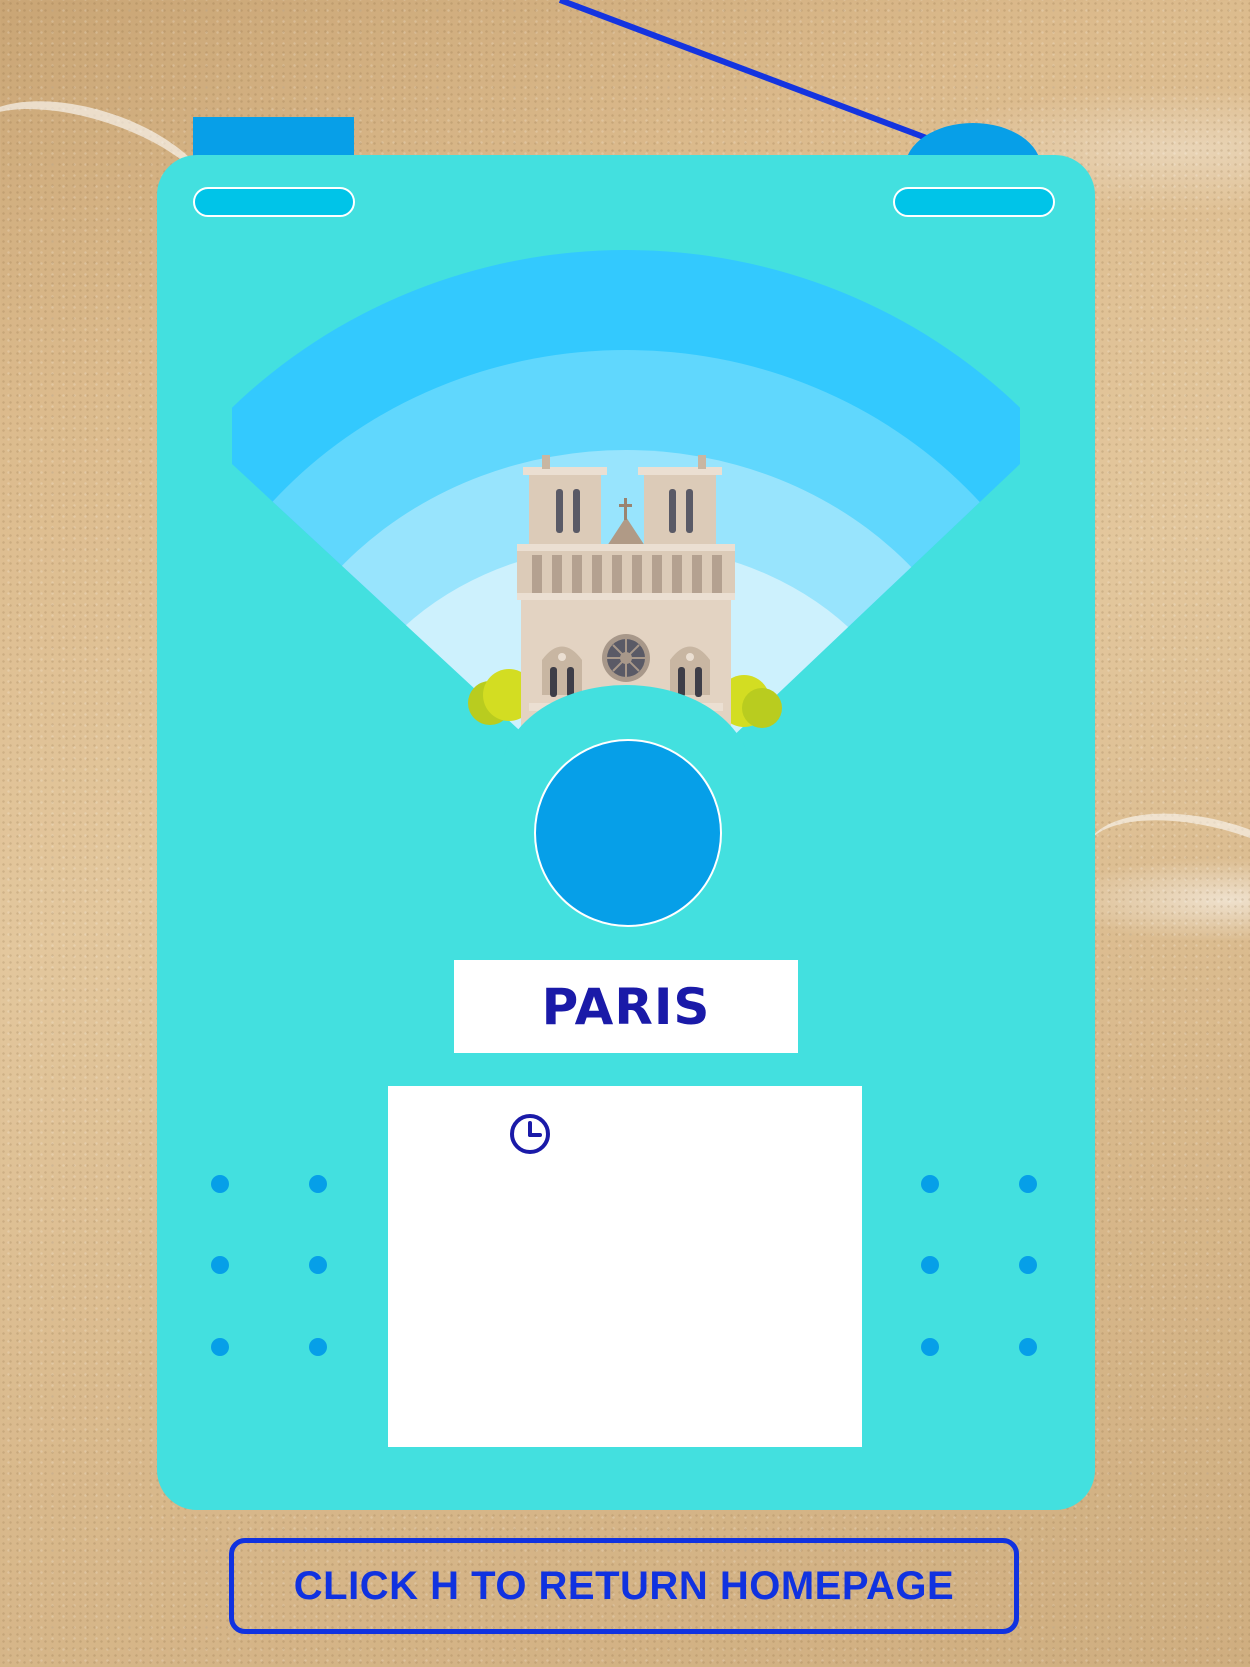  I want to click on radio-handle-tab, so click(273, 138).